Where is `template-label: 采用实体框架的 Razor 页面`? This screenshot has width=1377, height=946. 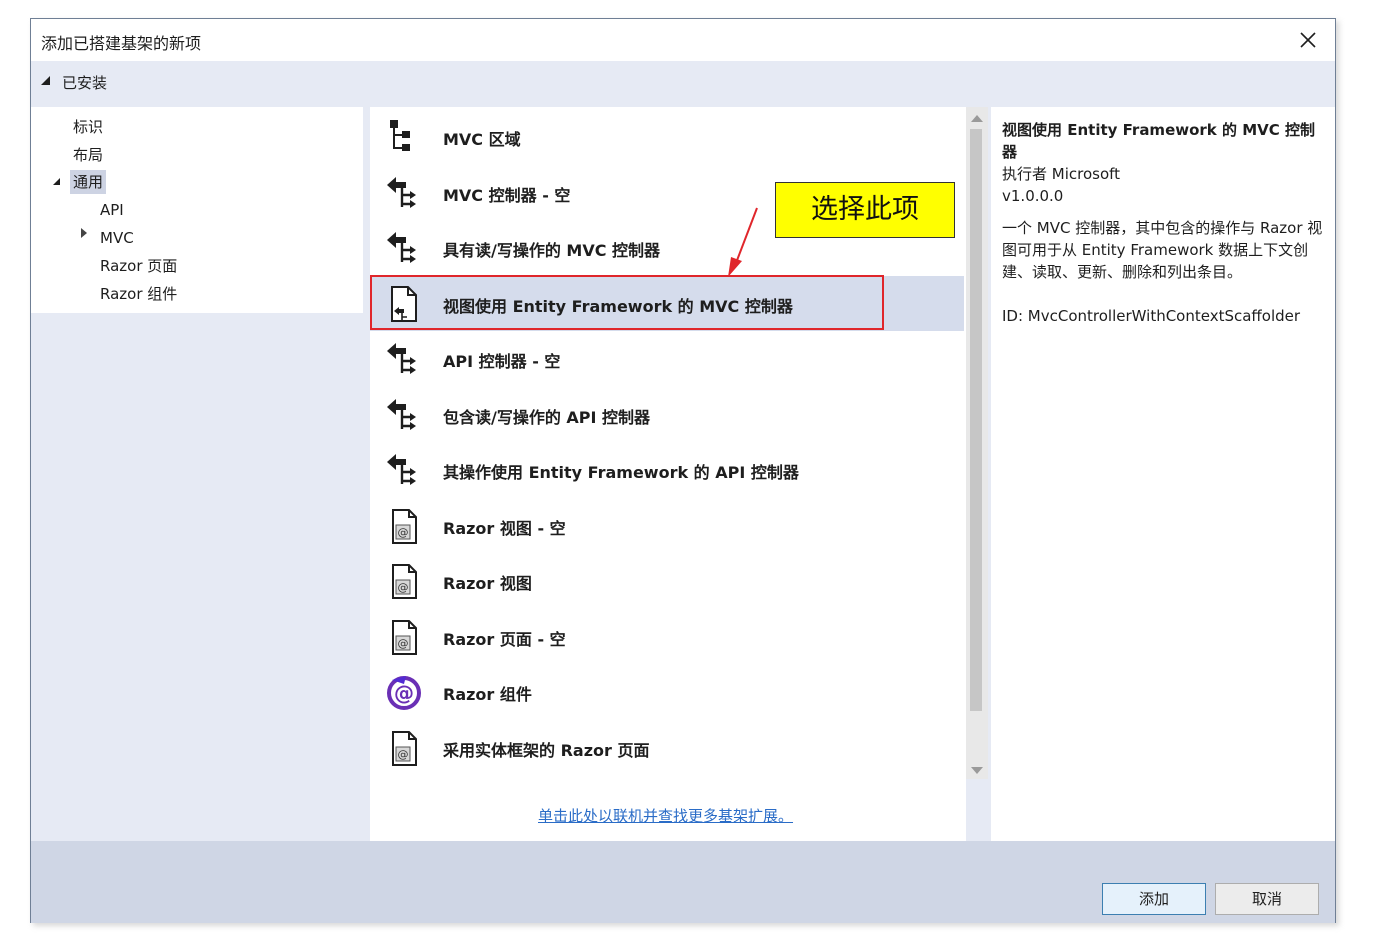
template-label: 采用实体框架的 Razor 页面 is located at coordinates (546, 750).